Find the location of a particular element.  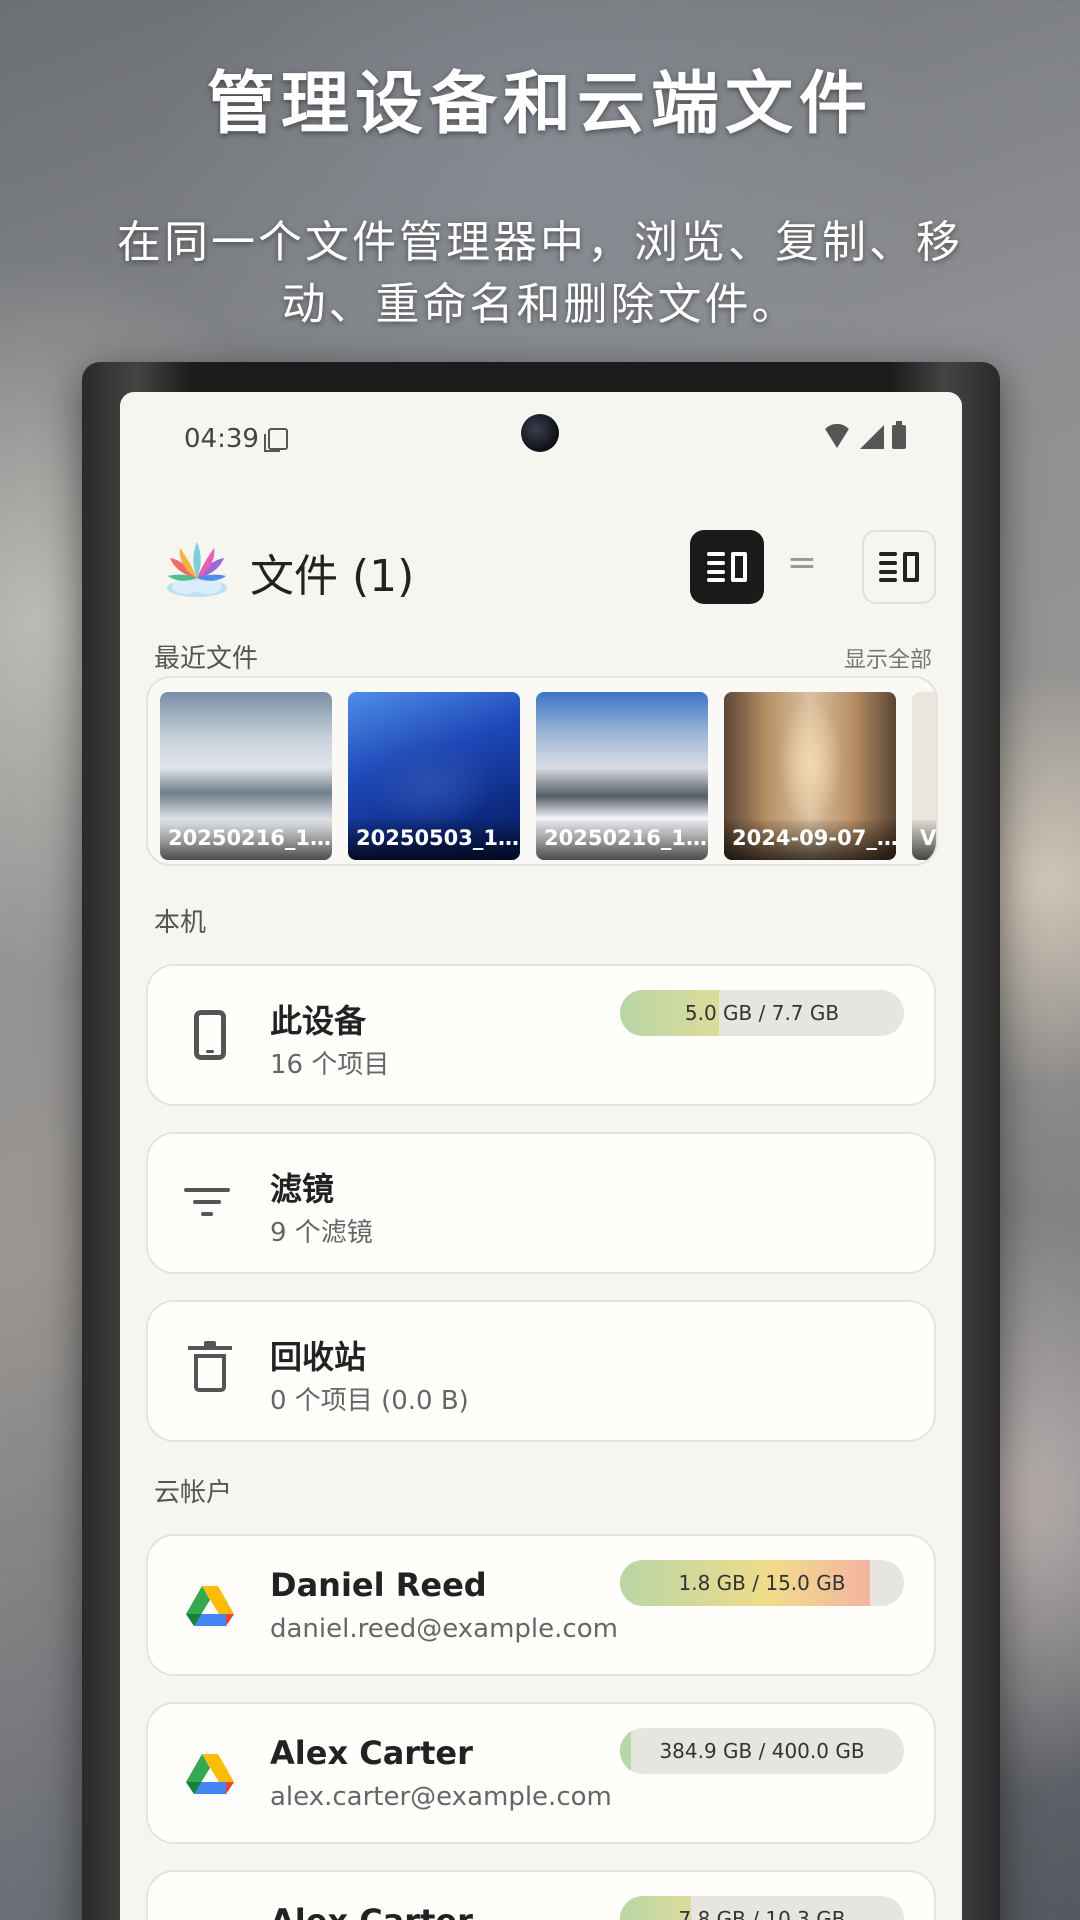

status-bar: 04:39 is located at coordinates (541, 442).